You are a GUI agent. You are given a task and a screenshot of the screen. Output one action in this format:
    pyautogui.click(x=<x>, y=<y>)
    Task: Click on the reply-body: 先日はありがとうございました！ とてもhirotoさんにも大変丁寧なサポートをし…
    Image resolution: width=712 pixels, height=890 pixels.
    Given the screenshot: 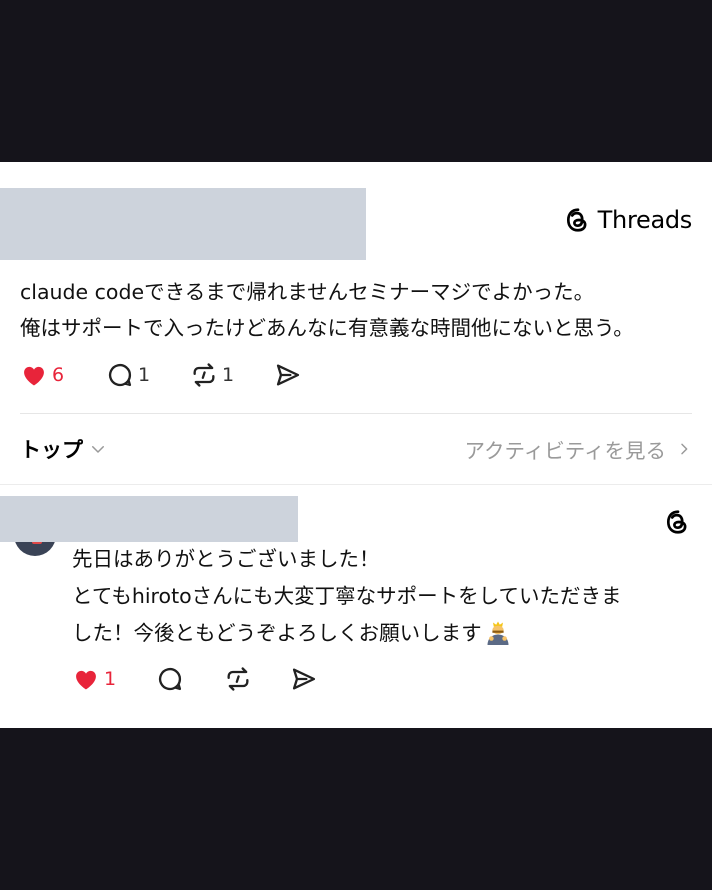 What is the action you would take?
    pyautogui.click(x=387, y=596)
    